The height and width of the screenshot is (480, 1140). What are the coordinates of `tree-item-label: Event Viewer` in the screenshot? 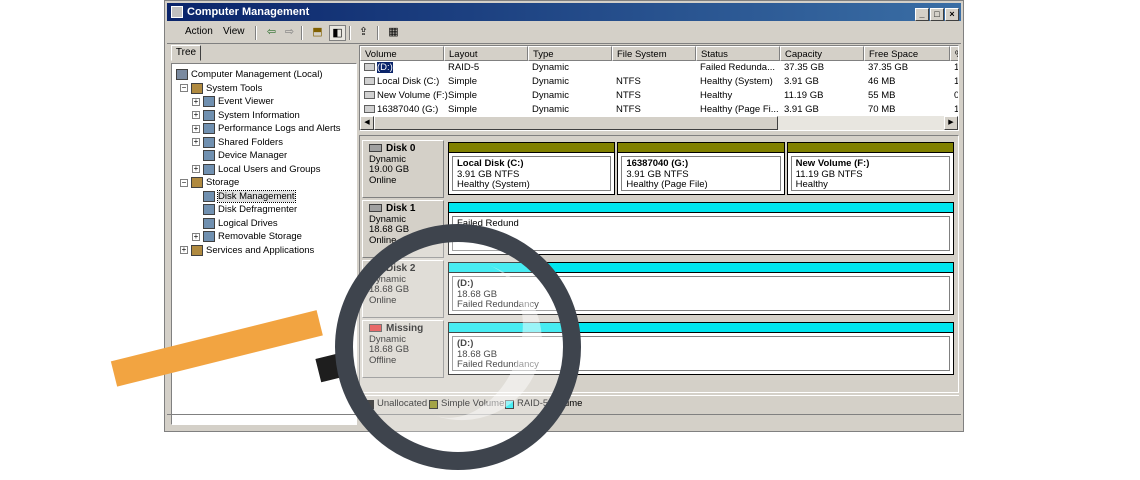 It's located at (246, 101).